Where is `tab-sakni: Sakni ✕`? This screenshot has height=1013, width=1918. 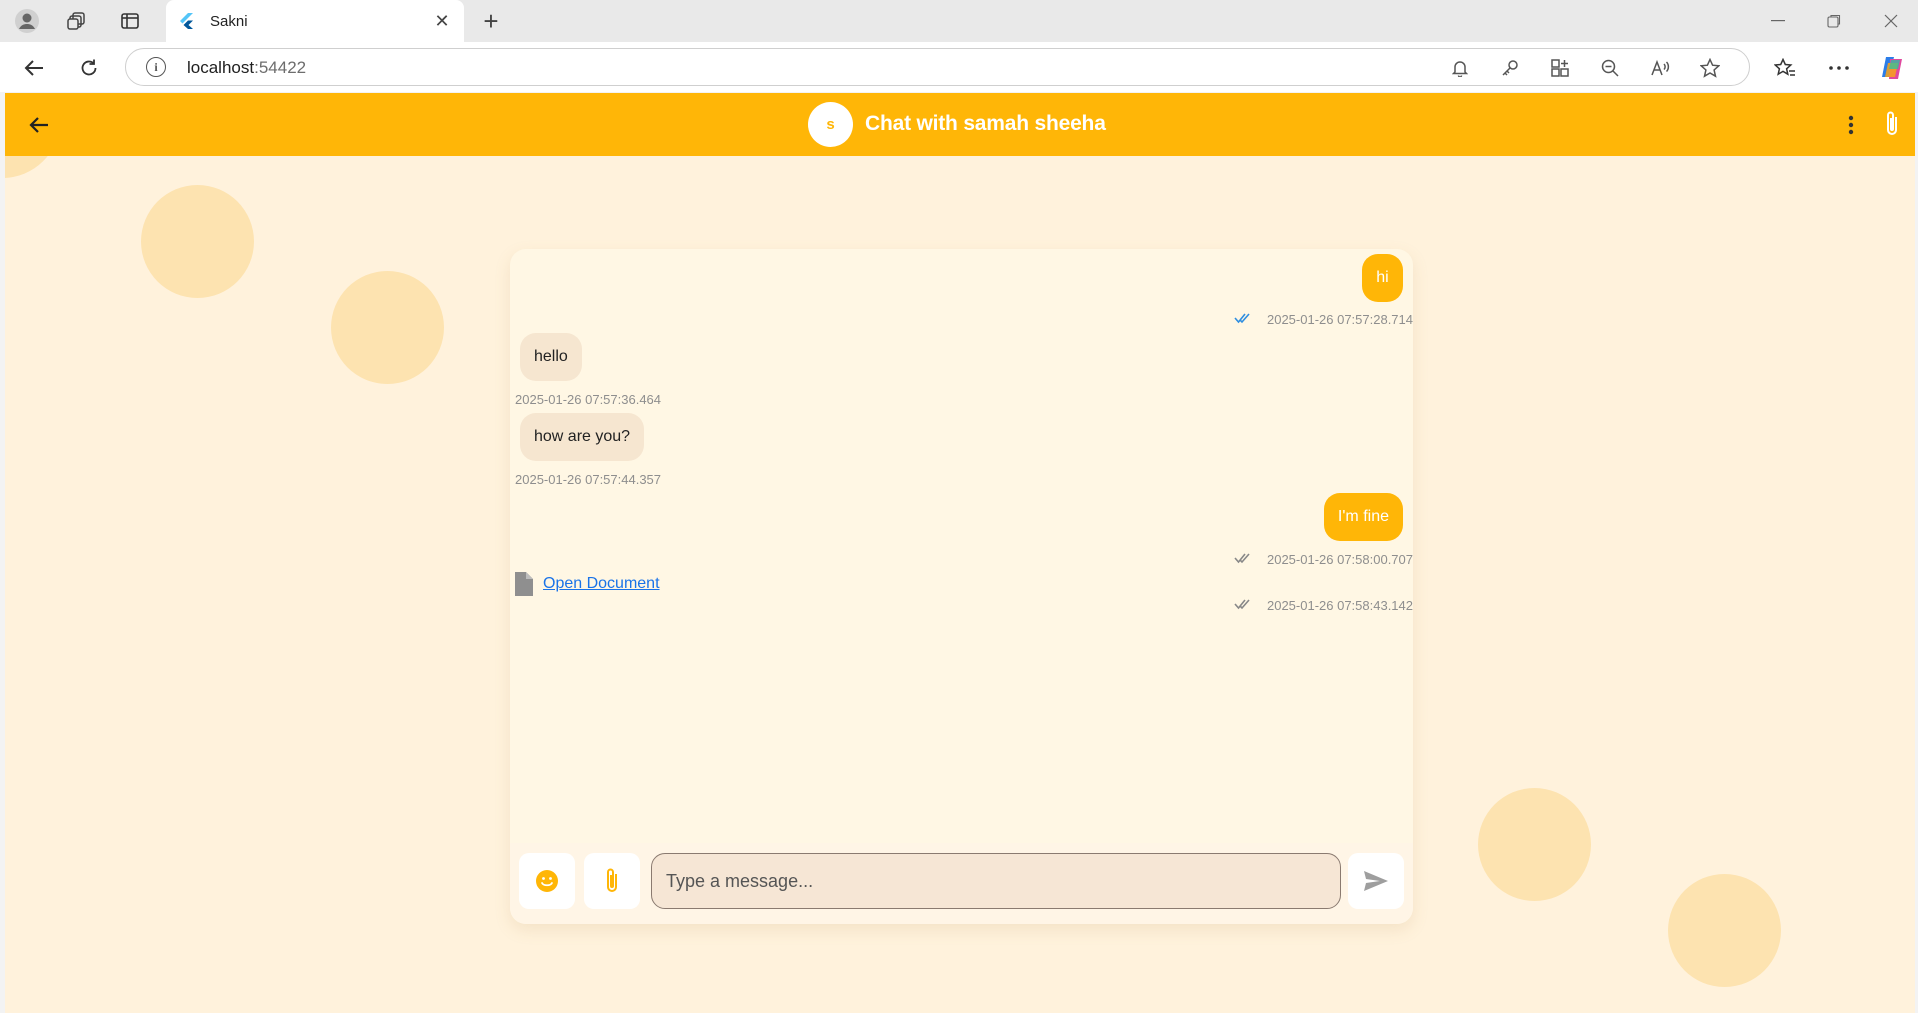 tab-sakni: Sakni ✕ is located at coordinates (315, 21).